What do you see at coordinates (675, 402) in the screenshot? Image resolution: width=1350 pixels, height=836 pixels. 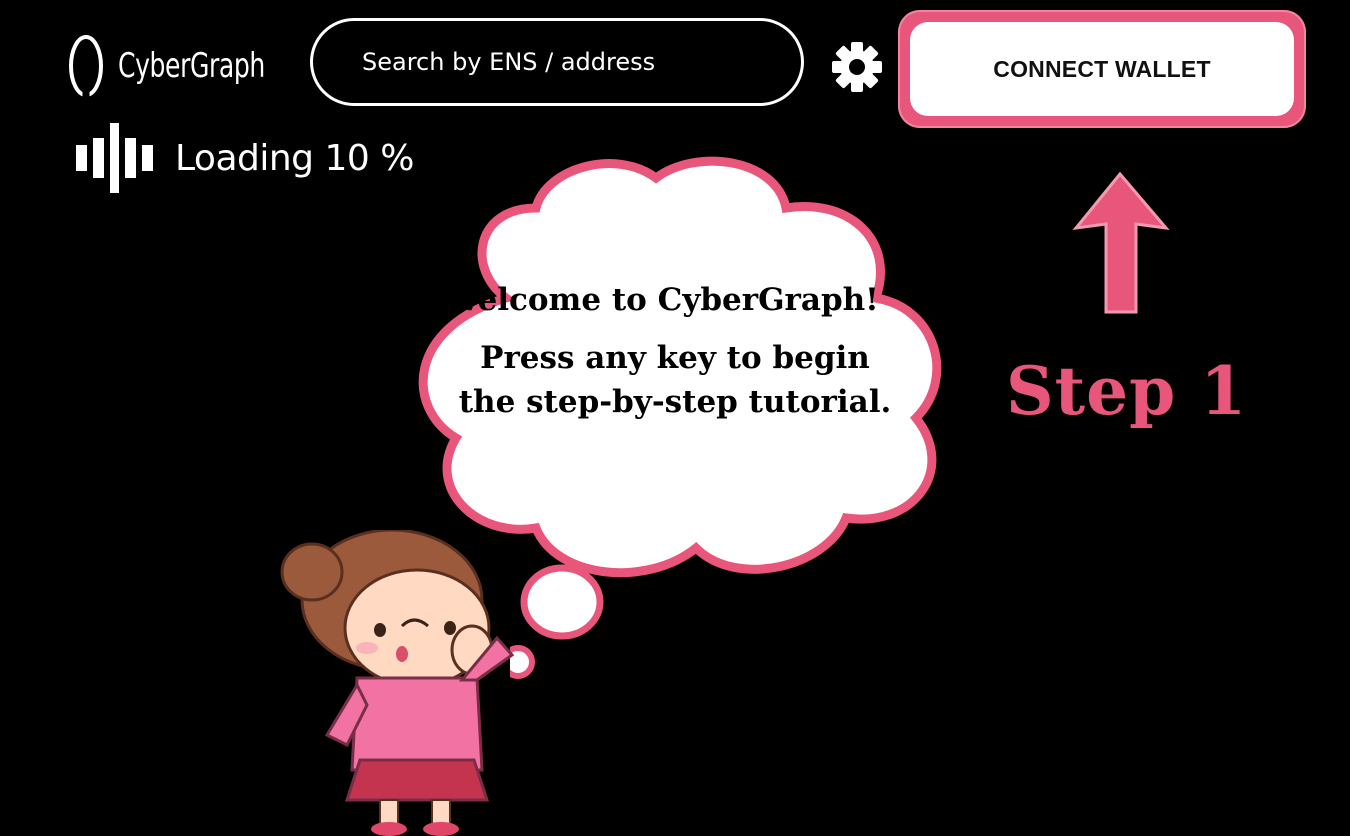 I see `instruction-line-2: the step-by-step tutorial.` at bounding box center [675, 402].